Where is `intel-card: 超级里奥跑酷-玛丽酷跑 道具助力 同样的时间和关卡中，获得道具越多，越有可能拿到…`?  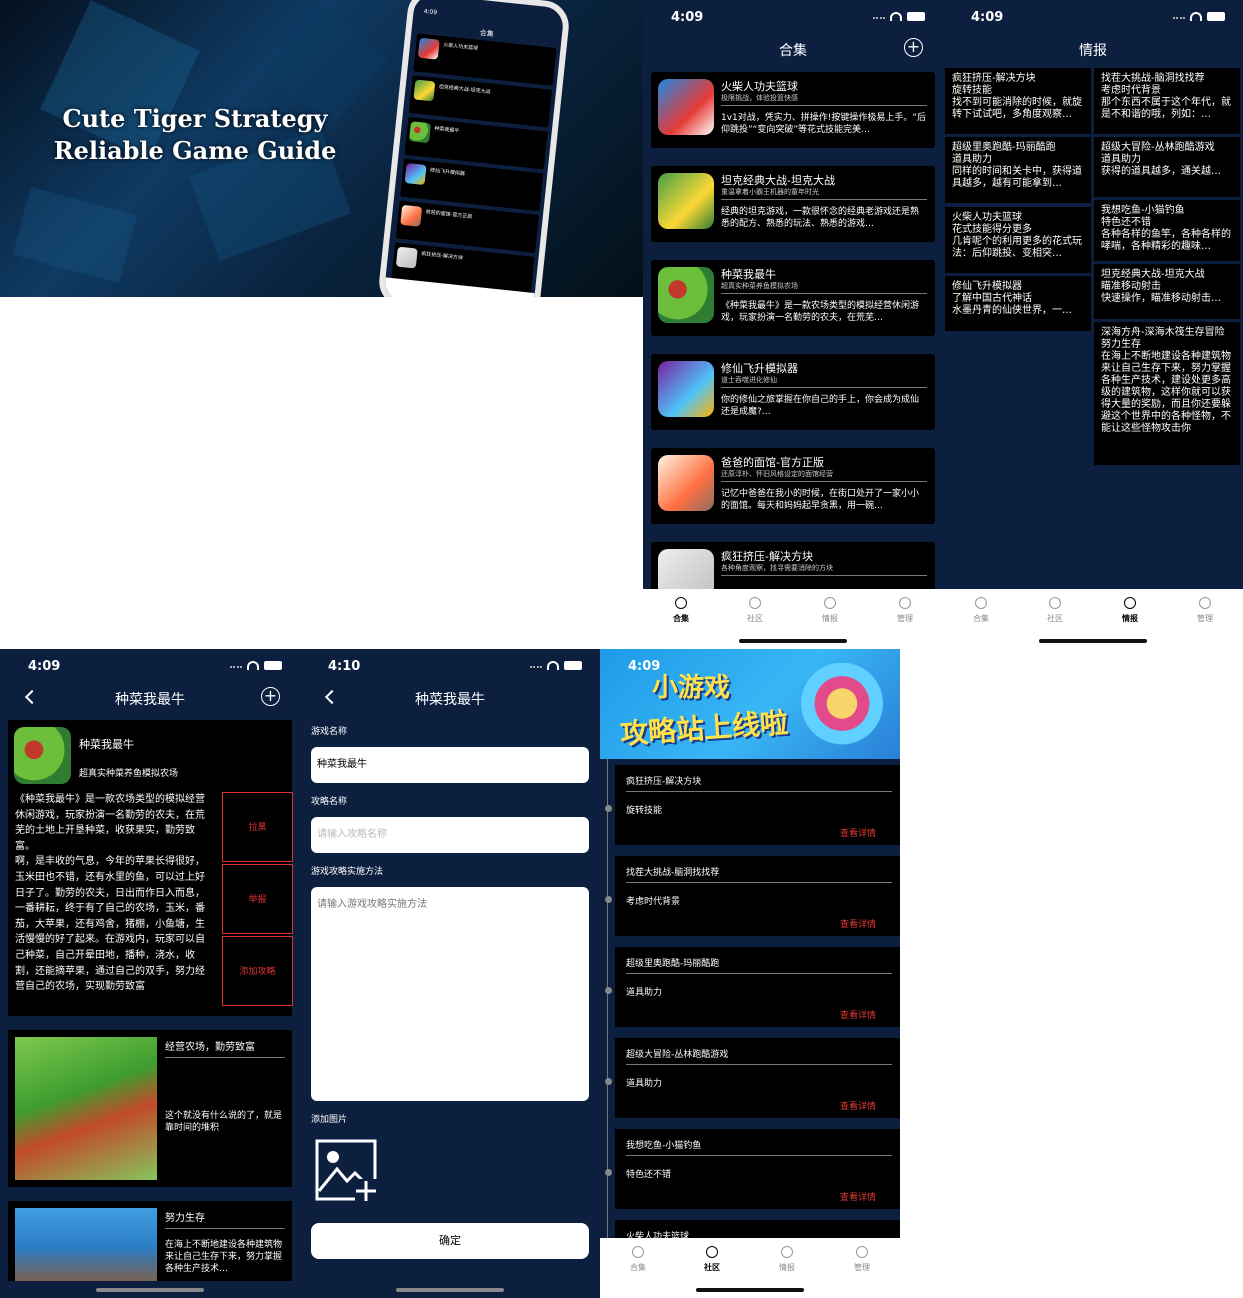 intel-card: 超级里奥跑酷-玛丽酷跑 道具助力 同样的时间和关卡中，获得道具越多，越有可能拿到… is located at coordinates (1018, 170).